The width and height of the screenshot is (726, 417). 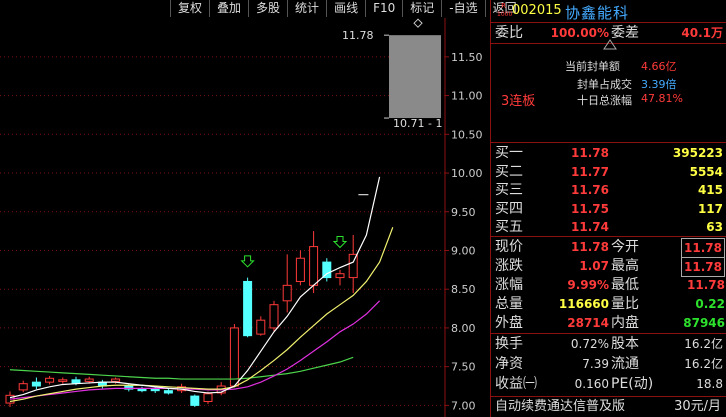 I want to click on weicha-value: 40.1万, so click(x=702, y=33).